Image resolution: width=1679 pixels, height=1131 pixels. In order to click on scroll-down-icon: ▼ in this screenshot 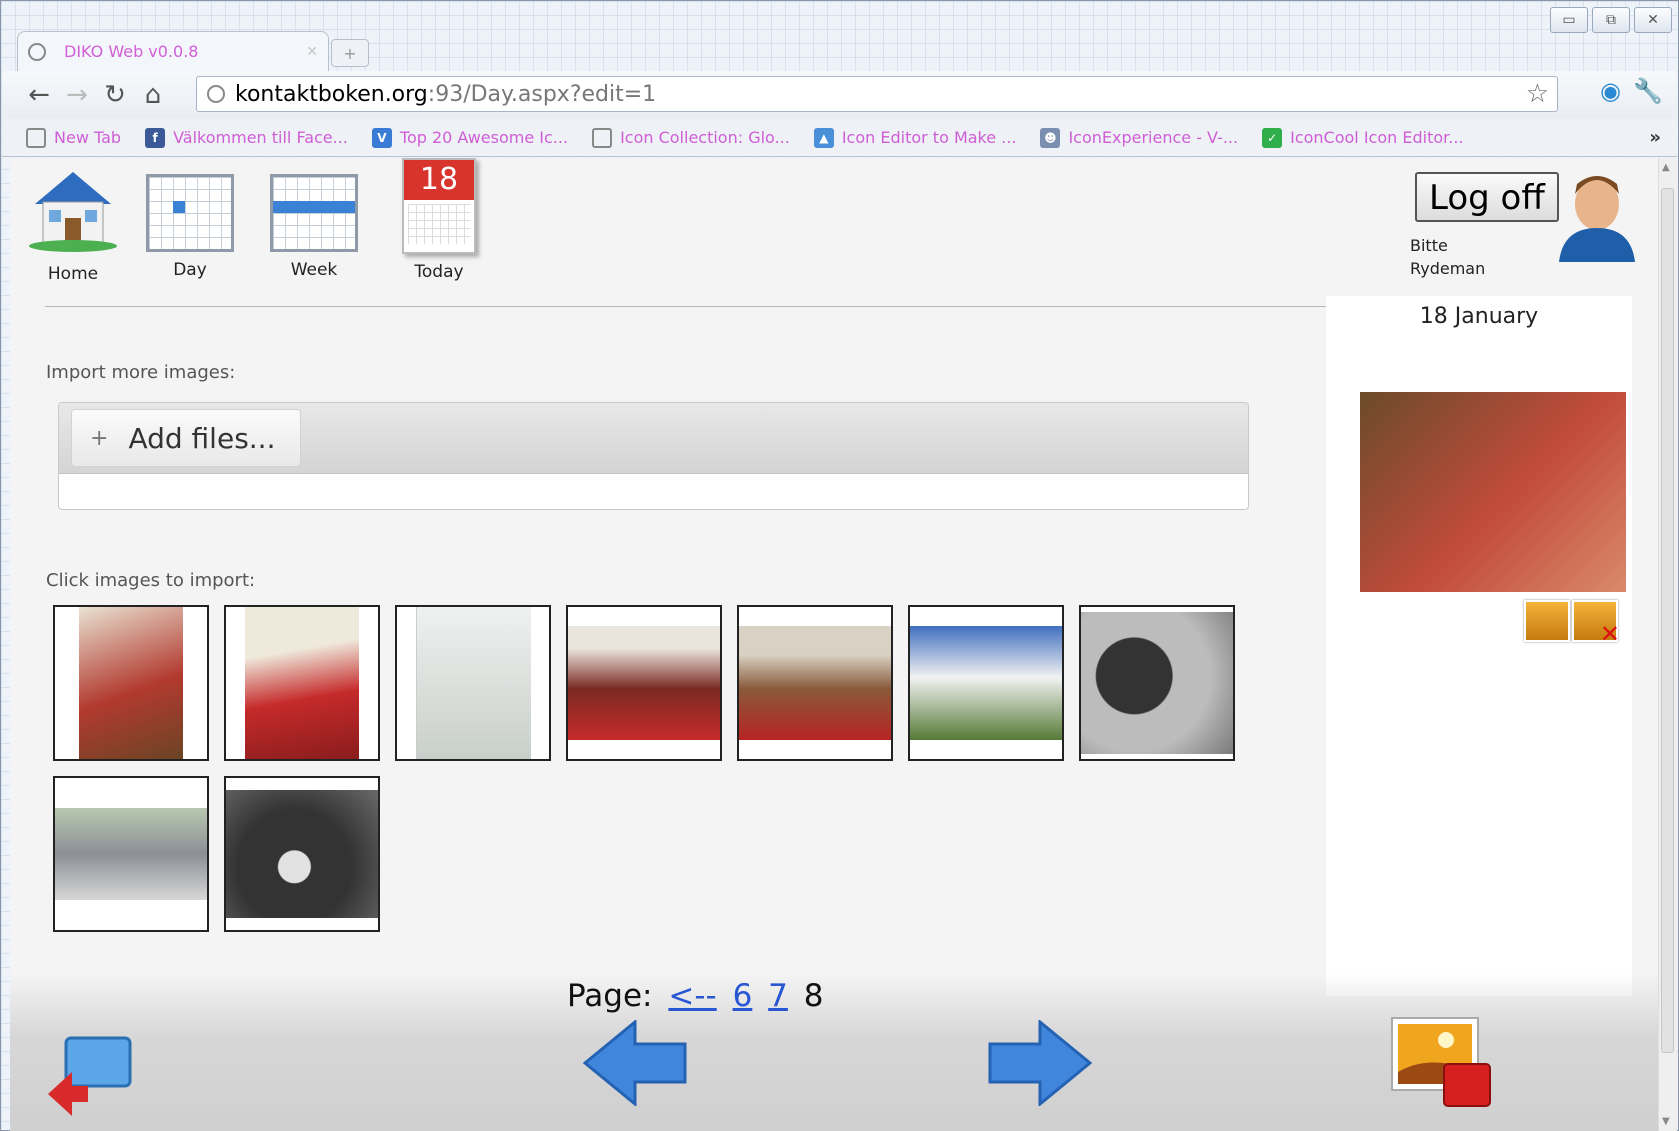, I will do `click(1666, 1121)`.